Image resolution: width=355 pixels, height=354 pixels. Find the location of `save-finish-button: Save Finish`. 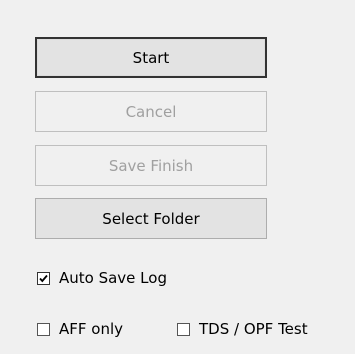

save-finish-button: Save Finish is located at coordinates (151, 165).